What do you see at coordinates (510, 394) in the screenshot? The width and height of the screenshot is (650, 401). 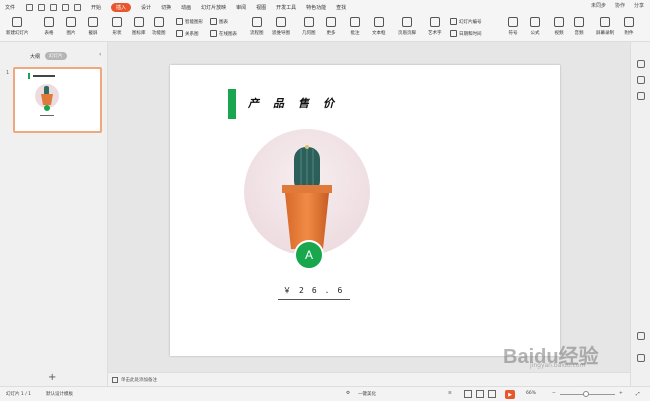 I see `play-slideshow-button: ▶` at bounding box center [510, 394].